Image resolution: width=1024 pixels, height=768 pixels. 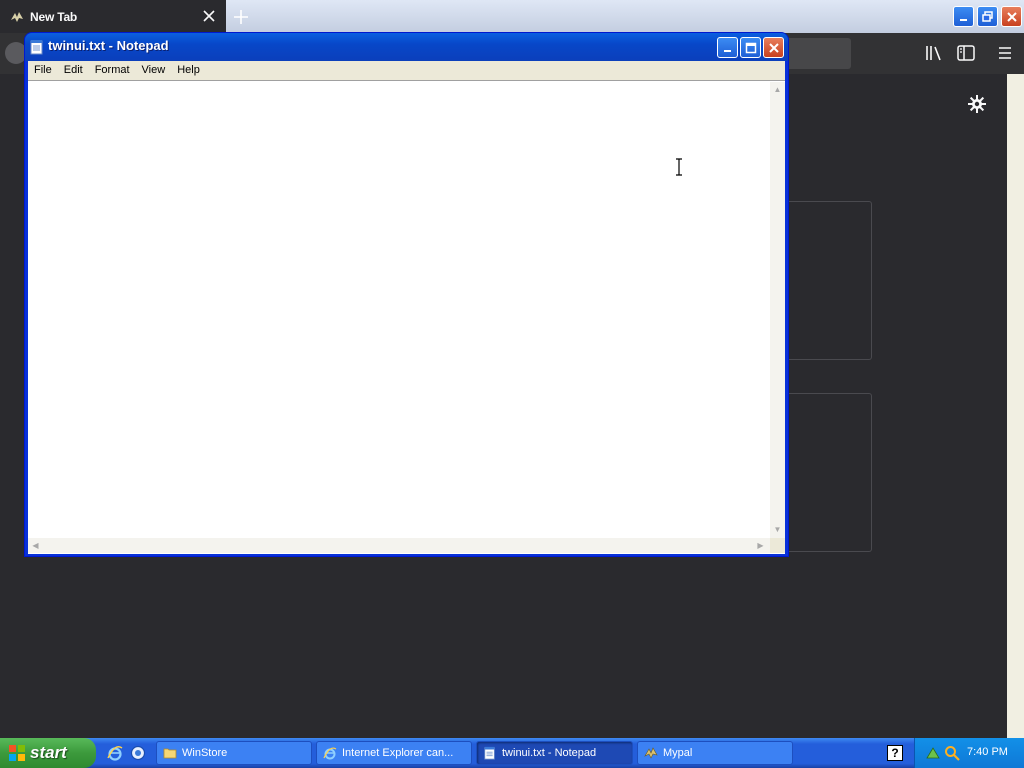 What do you see at coordinates (549, 753) in the screenshot?
I see `task-label: twinui.txt - Notepad` at bounding box center [549, 753].